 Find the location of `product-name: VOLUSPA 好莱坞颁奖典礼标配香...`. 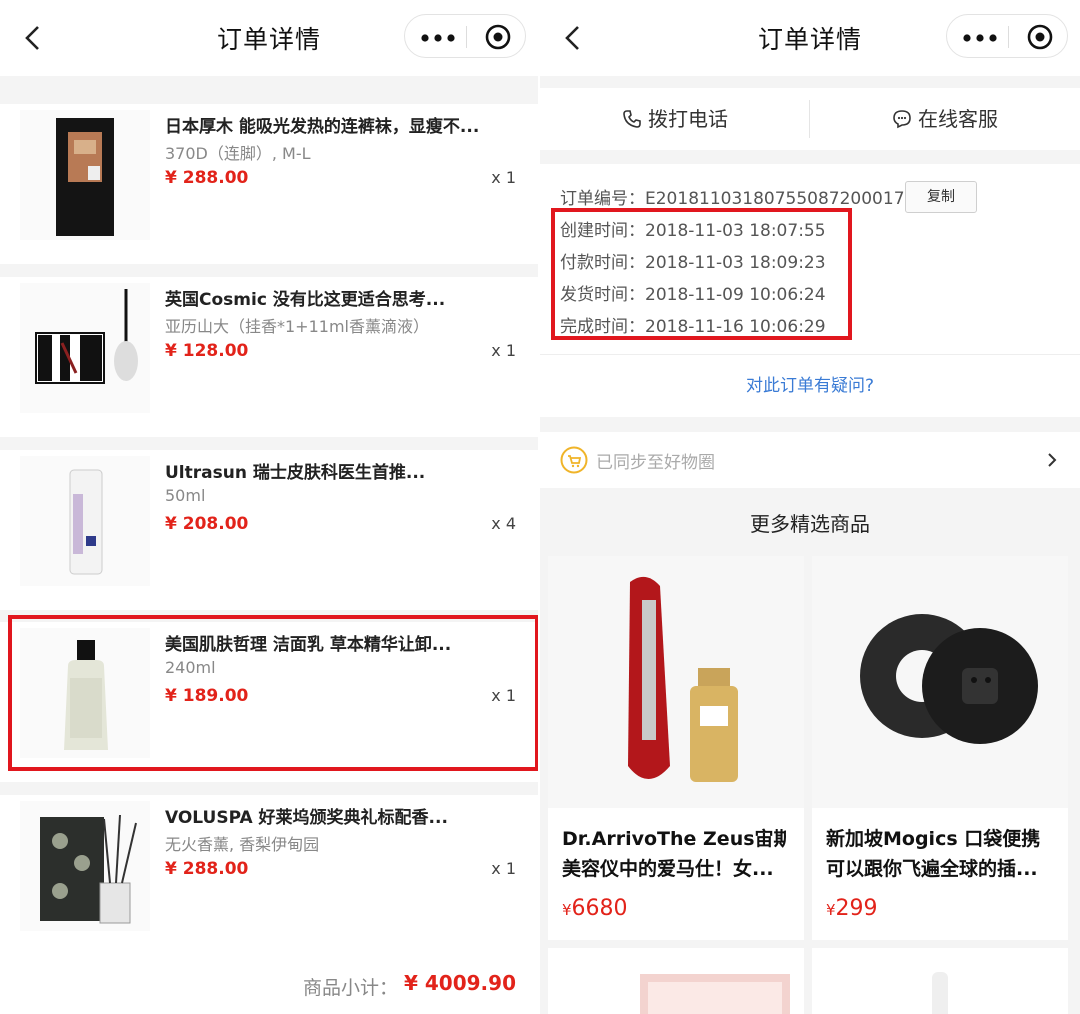

product-name: VOLUSPA 好莱坞颁奖典礼标配香... is located at coordinates (306, 818).